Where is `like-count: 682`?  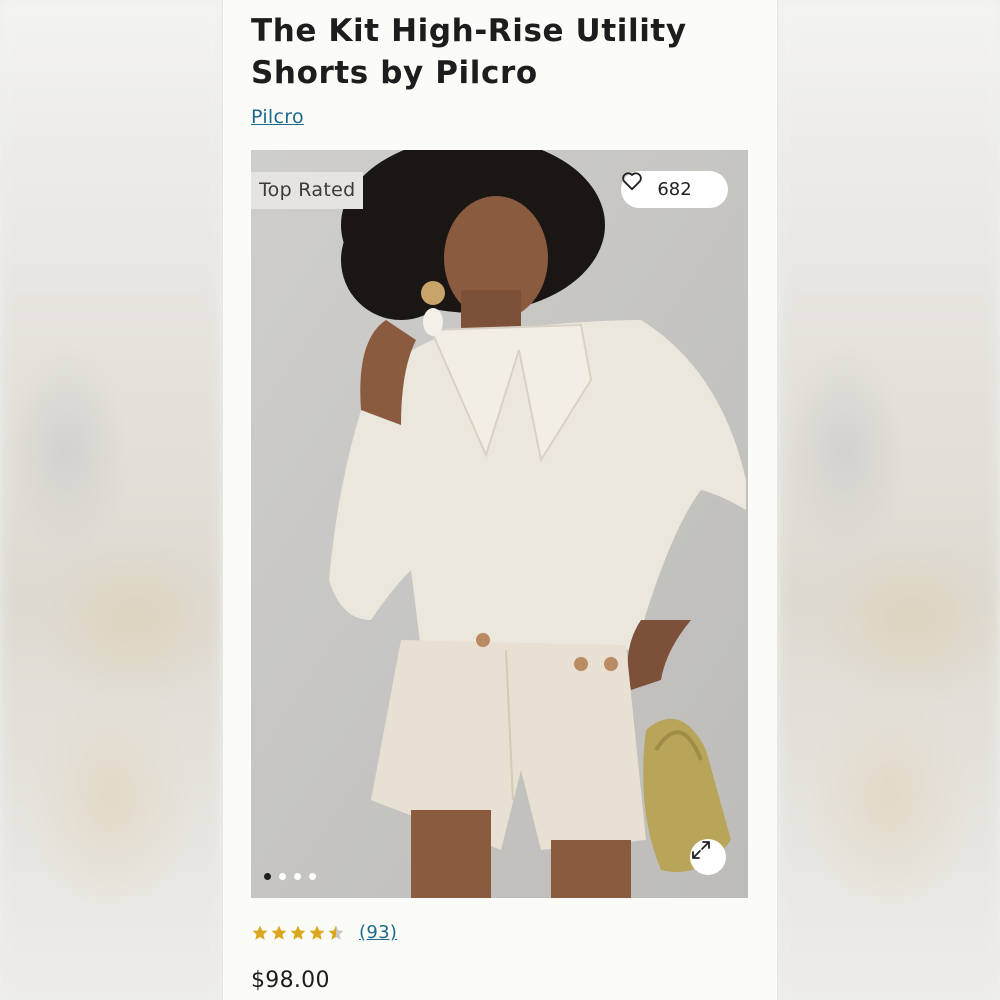 like-count: 682 is located at coordinates (674, 189).